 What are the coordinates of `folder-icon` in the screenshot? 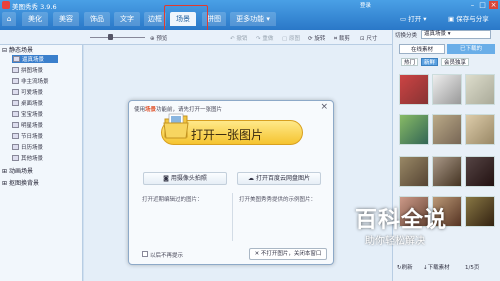 It's located at (176, 126).